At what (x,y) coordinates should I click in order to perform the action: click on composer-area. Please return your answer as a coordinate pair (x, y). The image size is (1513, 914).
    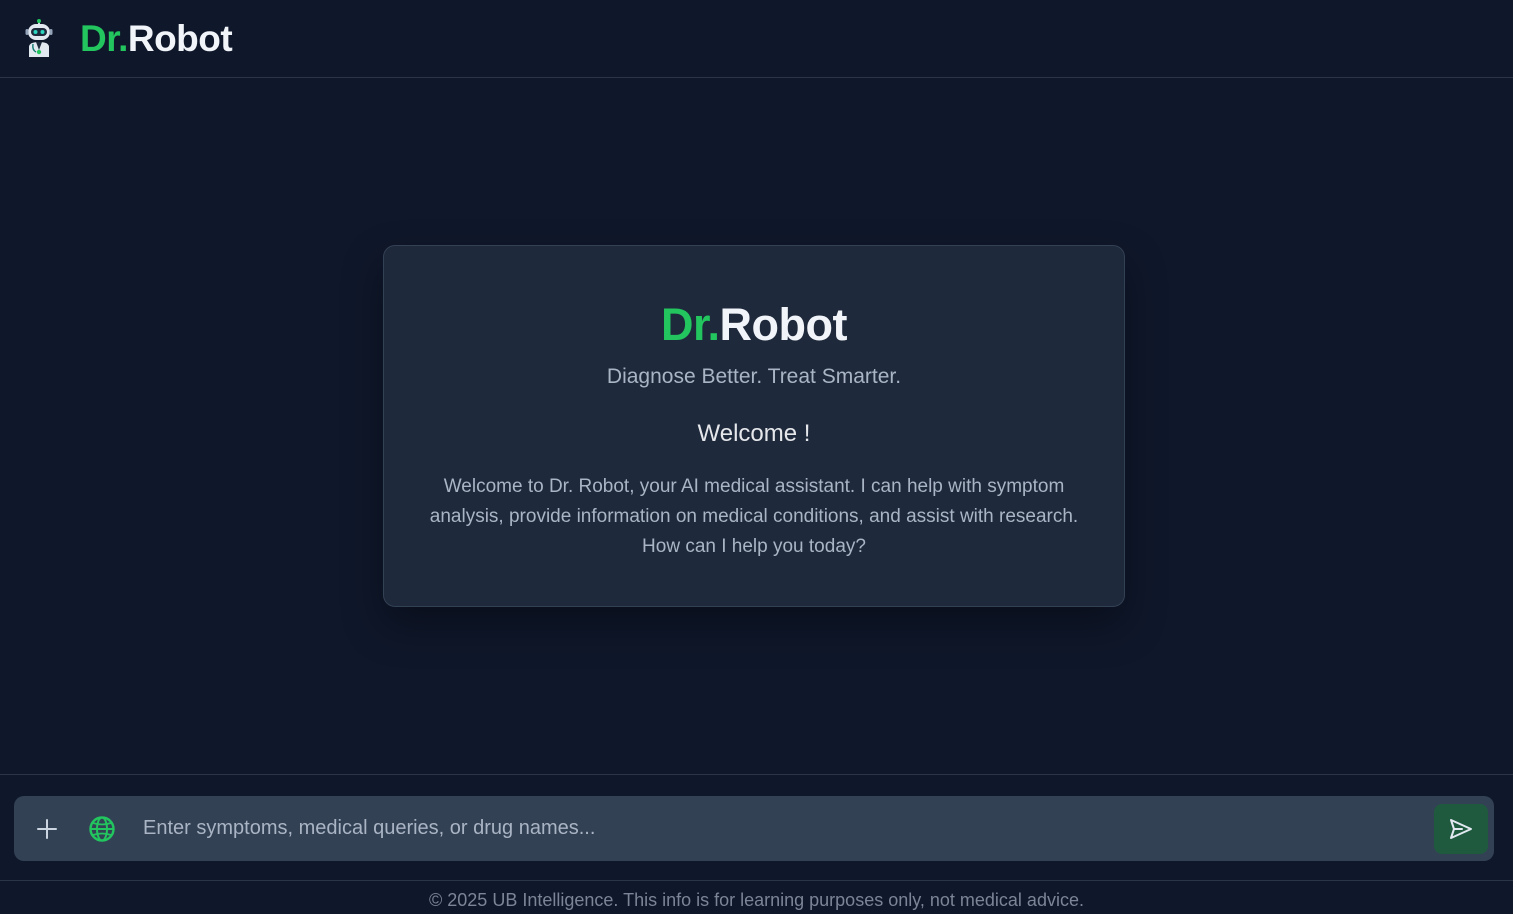
    Looking at the image, I should click on (756, 827).